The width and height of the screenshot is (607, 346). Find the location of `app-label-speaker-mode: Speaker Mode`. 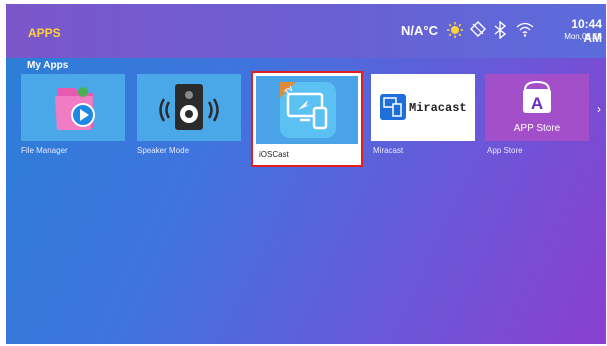

app-label-speaker-mode: Speaker Mode is located at coordinates (163, 150).